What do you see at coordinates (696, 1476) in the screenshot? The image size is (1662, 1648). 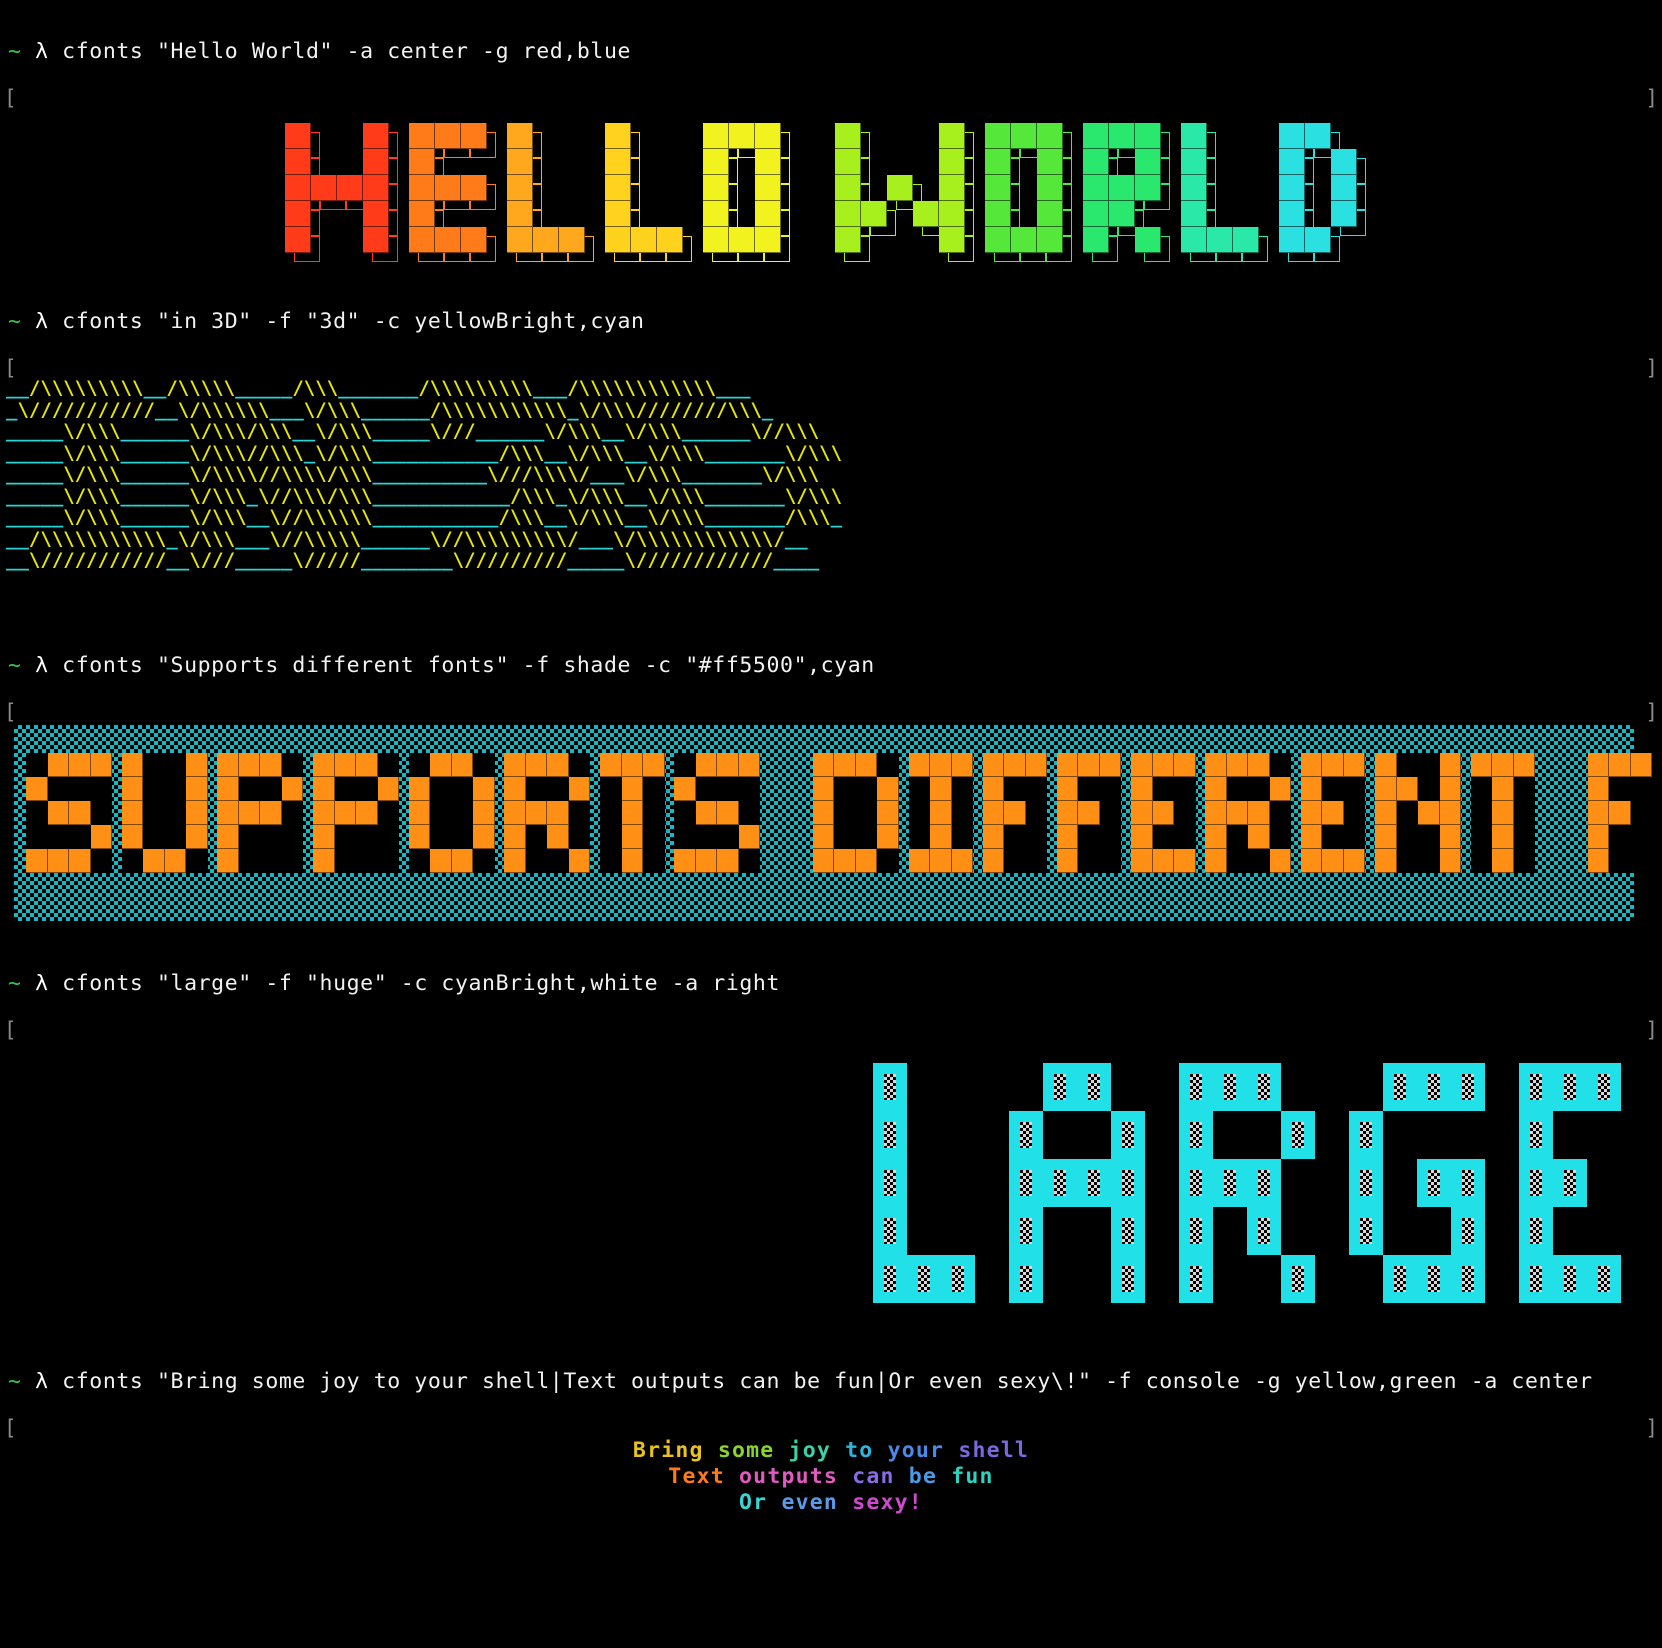 I see `console-word: Text` at bounding box center [696, 1476].